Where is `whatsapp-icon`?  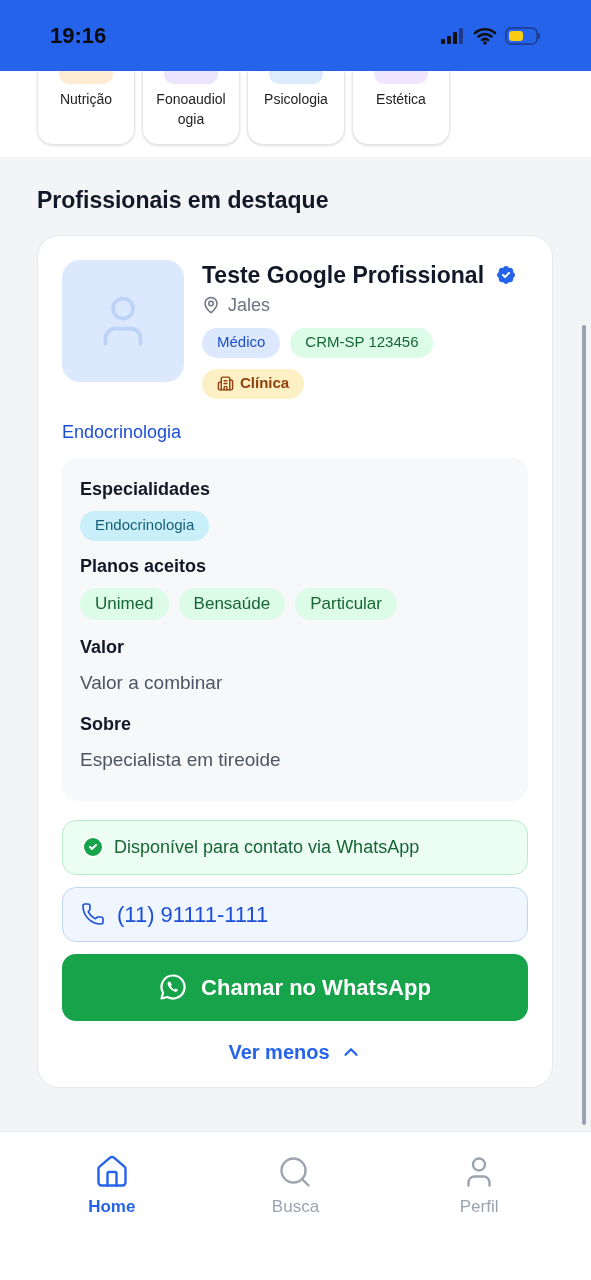
whatsapp-icon is located at coordinates (173, 987).